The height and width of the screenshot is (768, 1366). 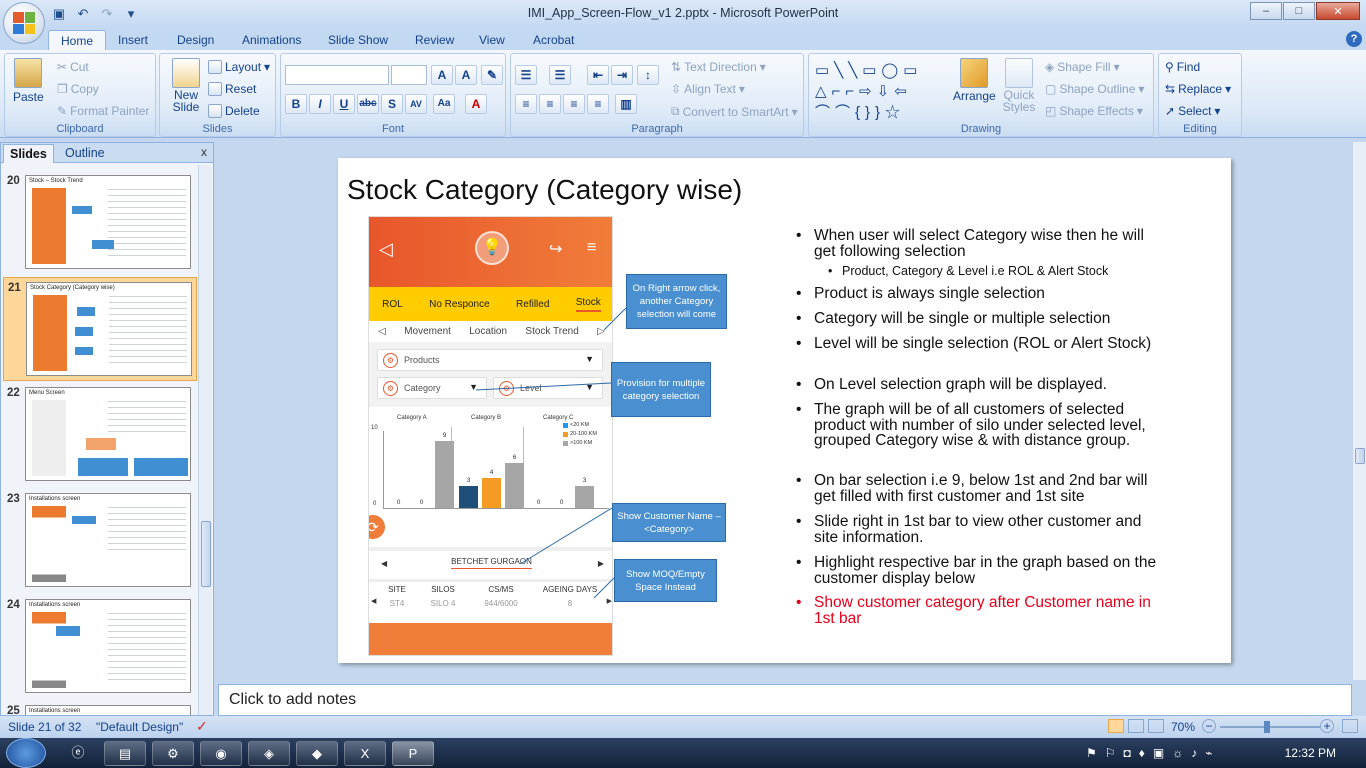 I want to click on slide-thumbnail-21: 21 Stock Category (Category wise), so click(x=100, y=329).